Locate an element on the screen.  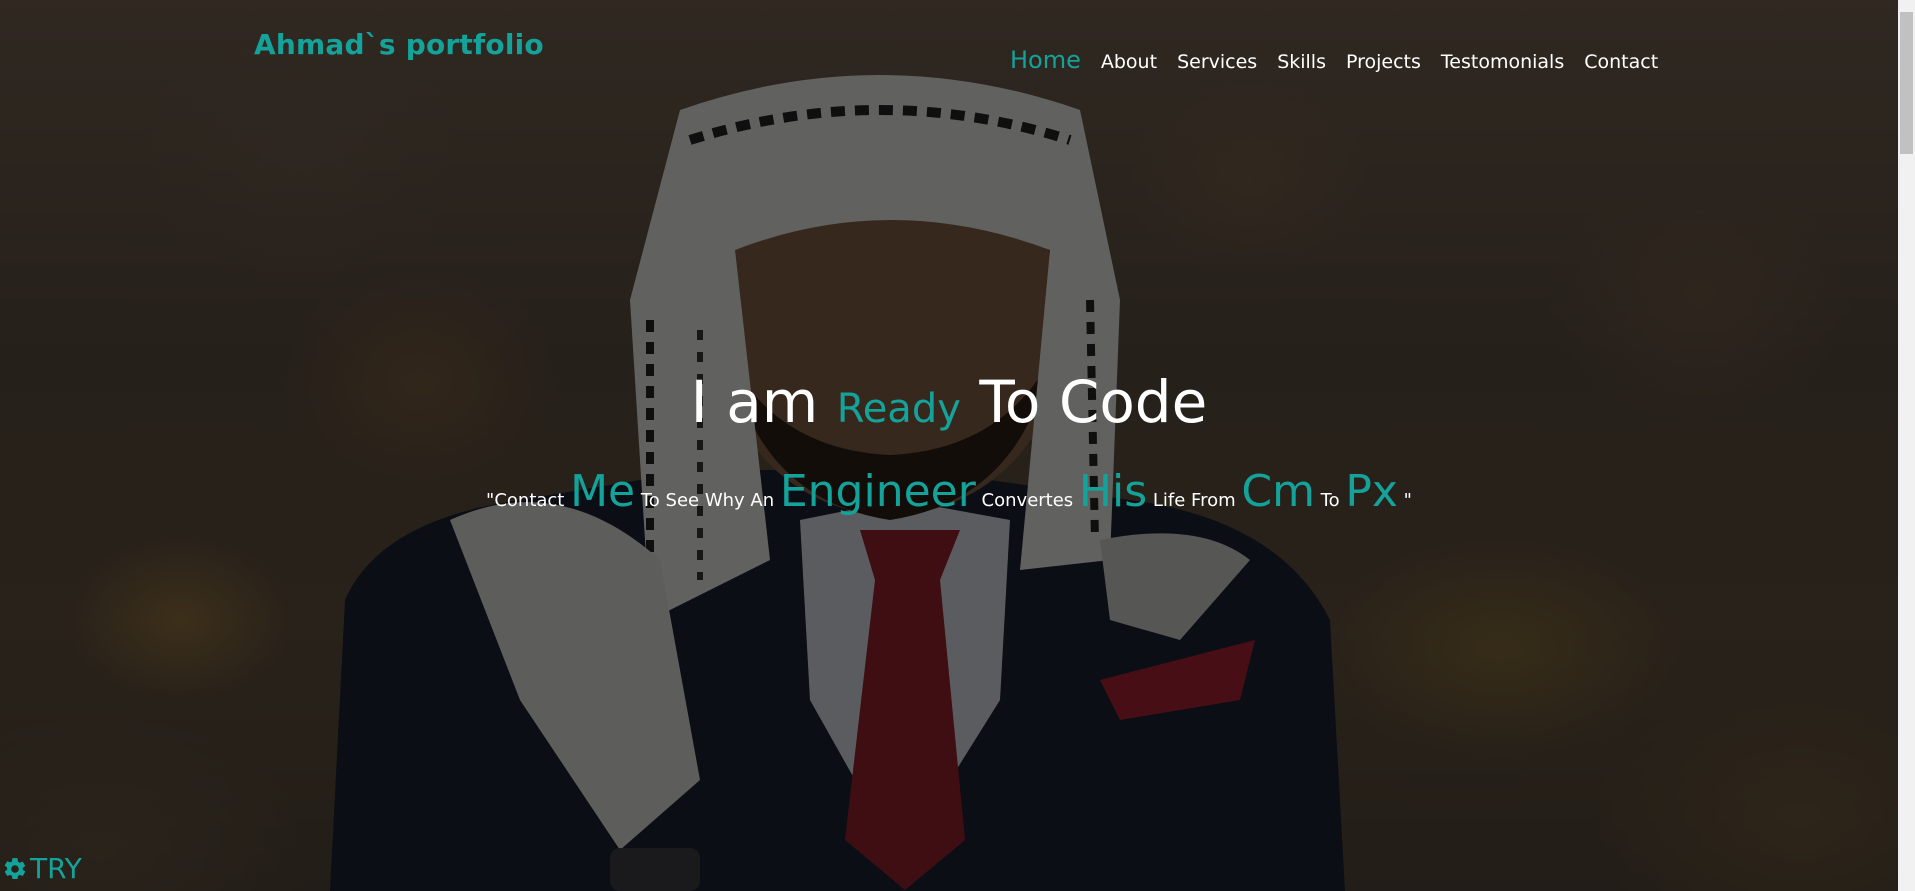
try-label: TRY is located at coordinates (56, 868).